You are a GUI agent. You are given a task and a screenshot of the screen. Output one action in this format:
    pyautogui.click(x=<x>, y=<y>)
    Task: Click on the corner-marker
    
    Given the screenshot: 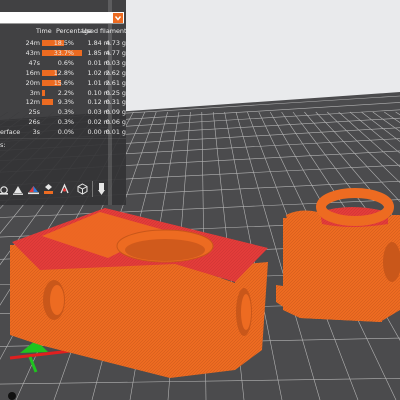 What is the action you would take?
    pyautogui.click(x=12, y=396)
    